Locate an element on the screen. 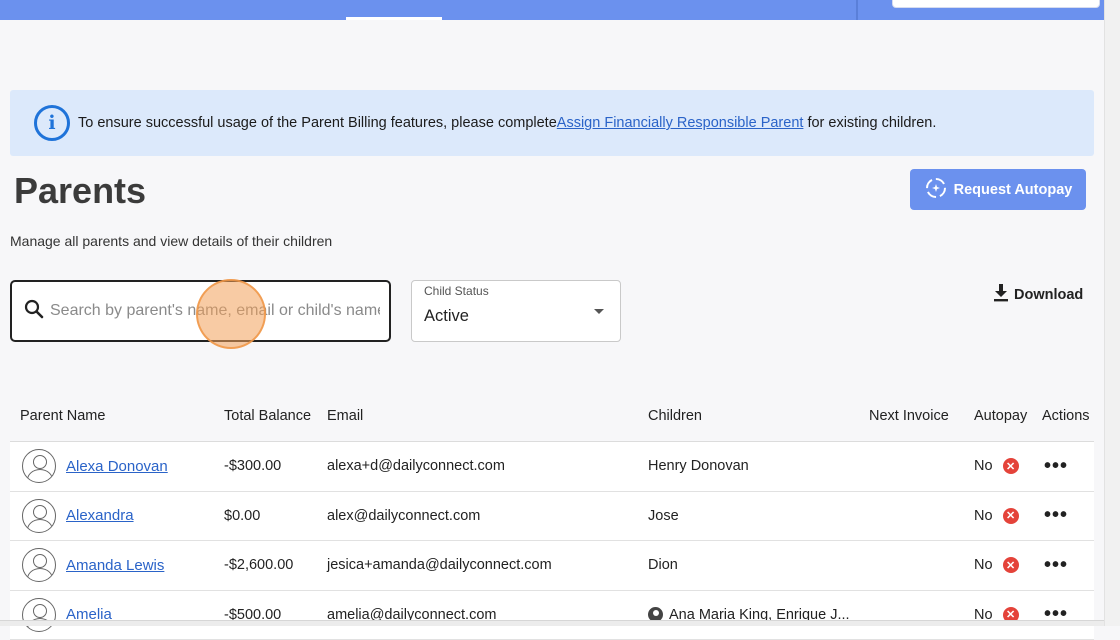  request-autopay-button: Request Autopay is located at coordinates (998, 189).